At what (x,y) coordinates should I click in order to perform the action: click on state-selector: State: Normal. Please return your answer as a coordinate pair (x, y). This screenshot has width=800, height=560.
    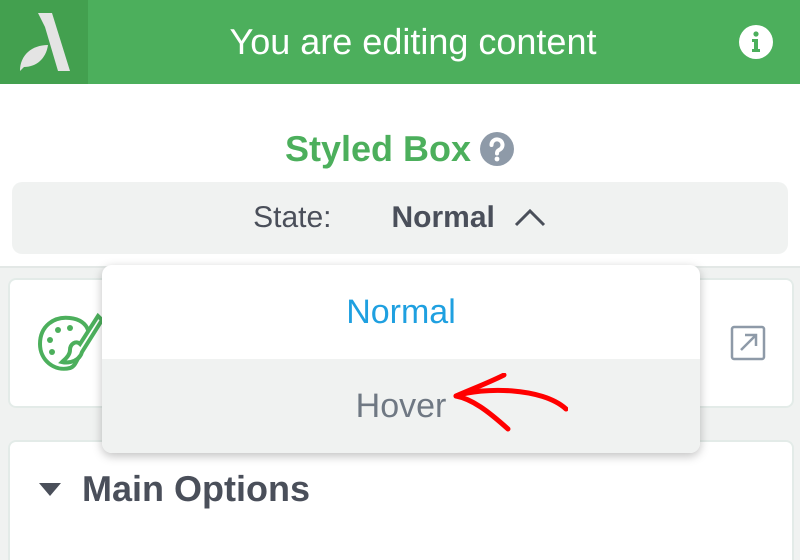
    Looking at the image, I should click on (400, 218).